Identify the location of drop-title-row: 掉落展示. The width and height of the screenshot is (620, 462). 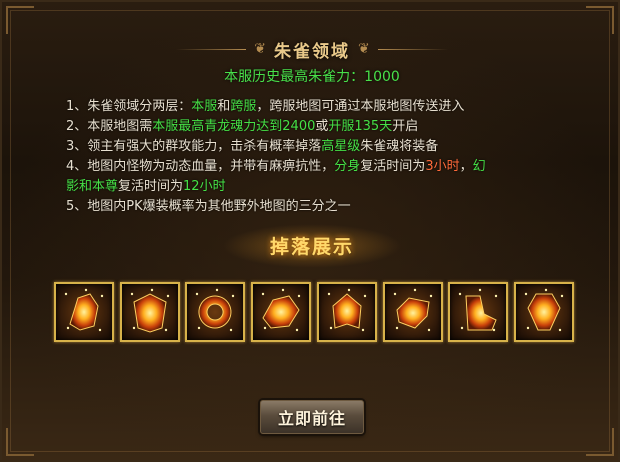
(310, 245).